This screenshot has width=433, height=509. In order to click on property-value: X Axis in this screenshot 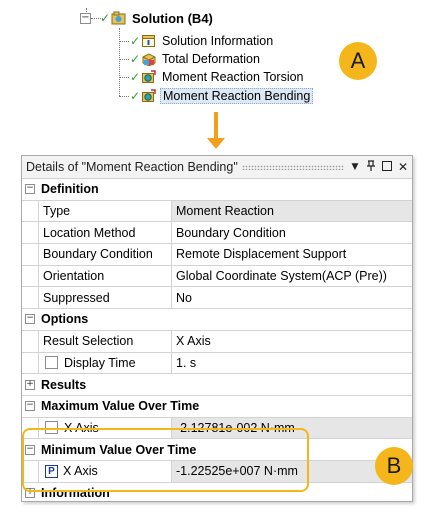, I will do `click(292, 341)`.